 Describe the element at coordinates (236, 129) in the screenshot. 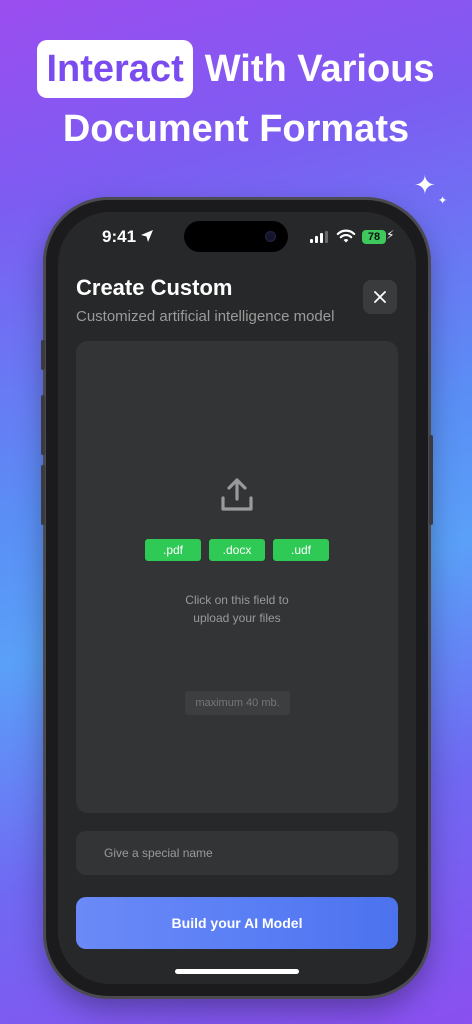

I see `headline-line-2: Document Formats` at that location.